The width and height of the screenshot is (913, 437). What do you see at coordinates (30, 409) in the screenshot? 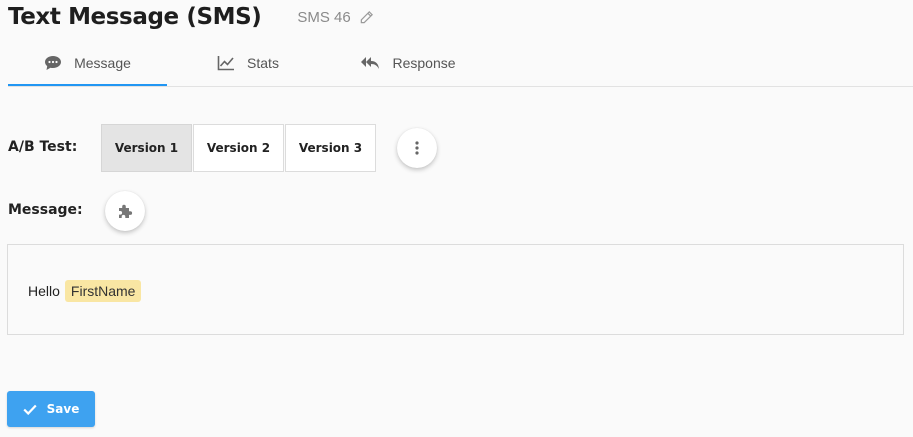
I see `checkmark-icon` at bounding box center [30, 409].